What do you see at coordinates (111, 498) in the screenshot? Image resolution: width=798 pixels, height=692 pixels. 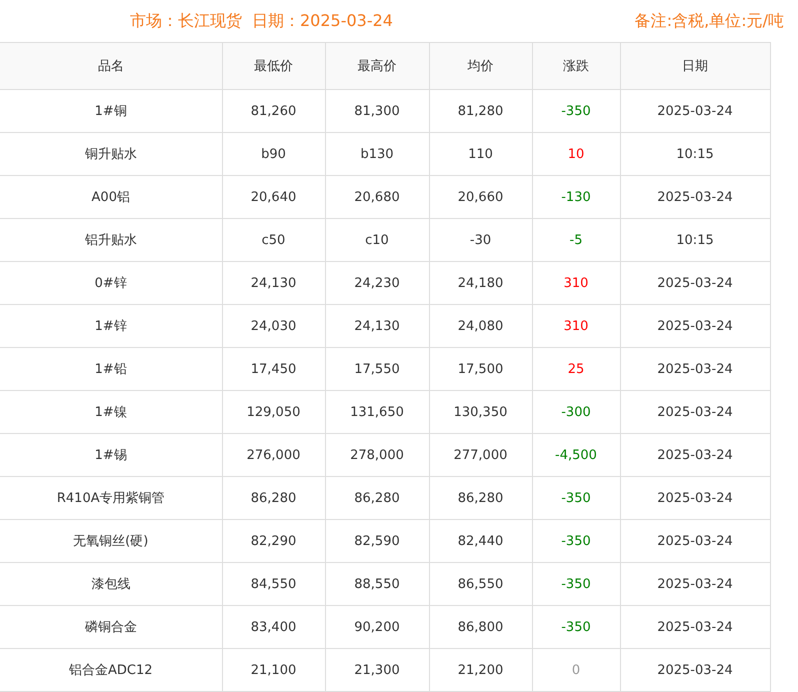 I see `table-cell: R410A专用紫铜管` at bounding box center [111, 498].